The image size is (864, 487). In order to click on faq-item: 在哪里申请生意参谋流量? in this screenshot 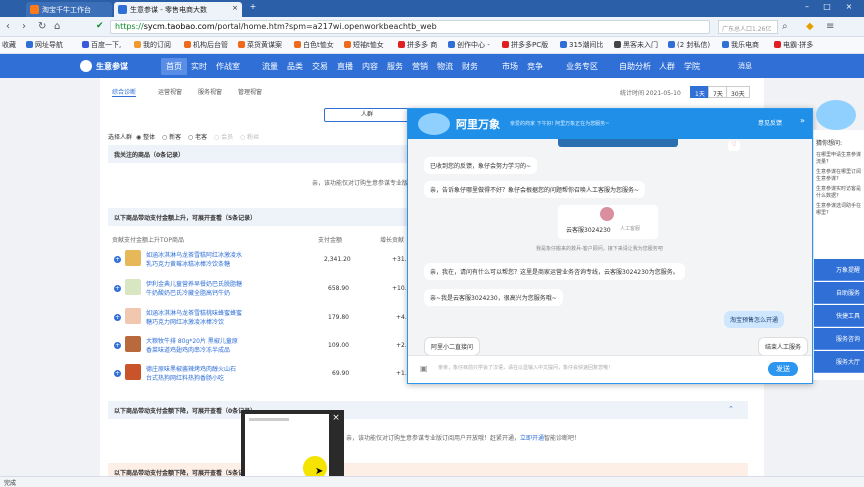, I will do `click(840, 158)`.